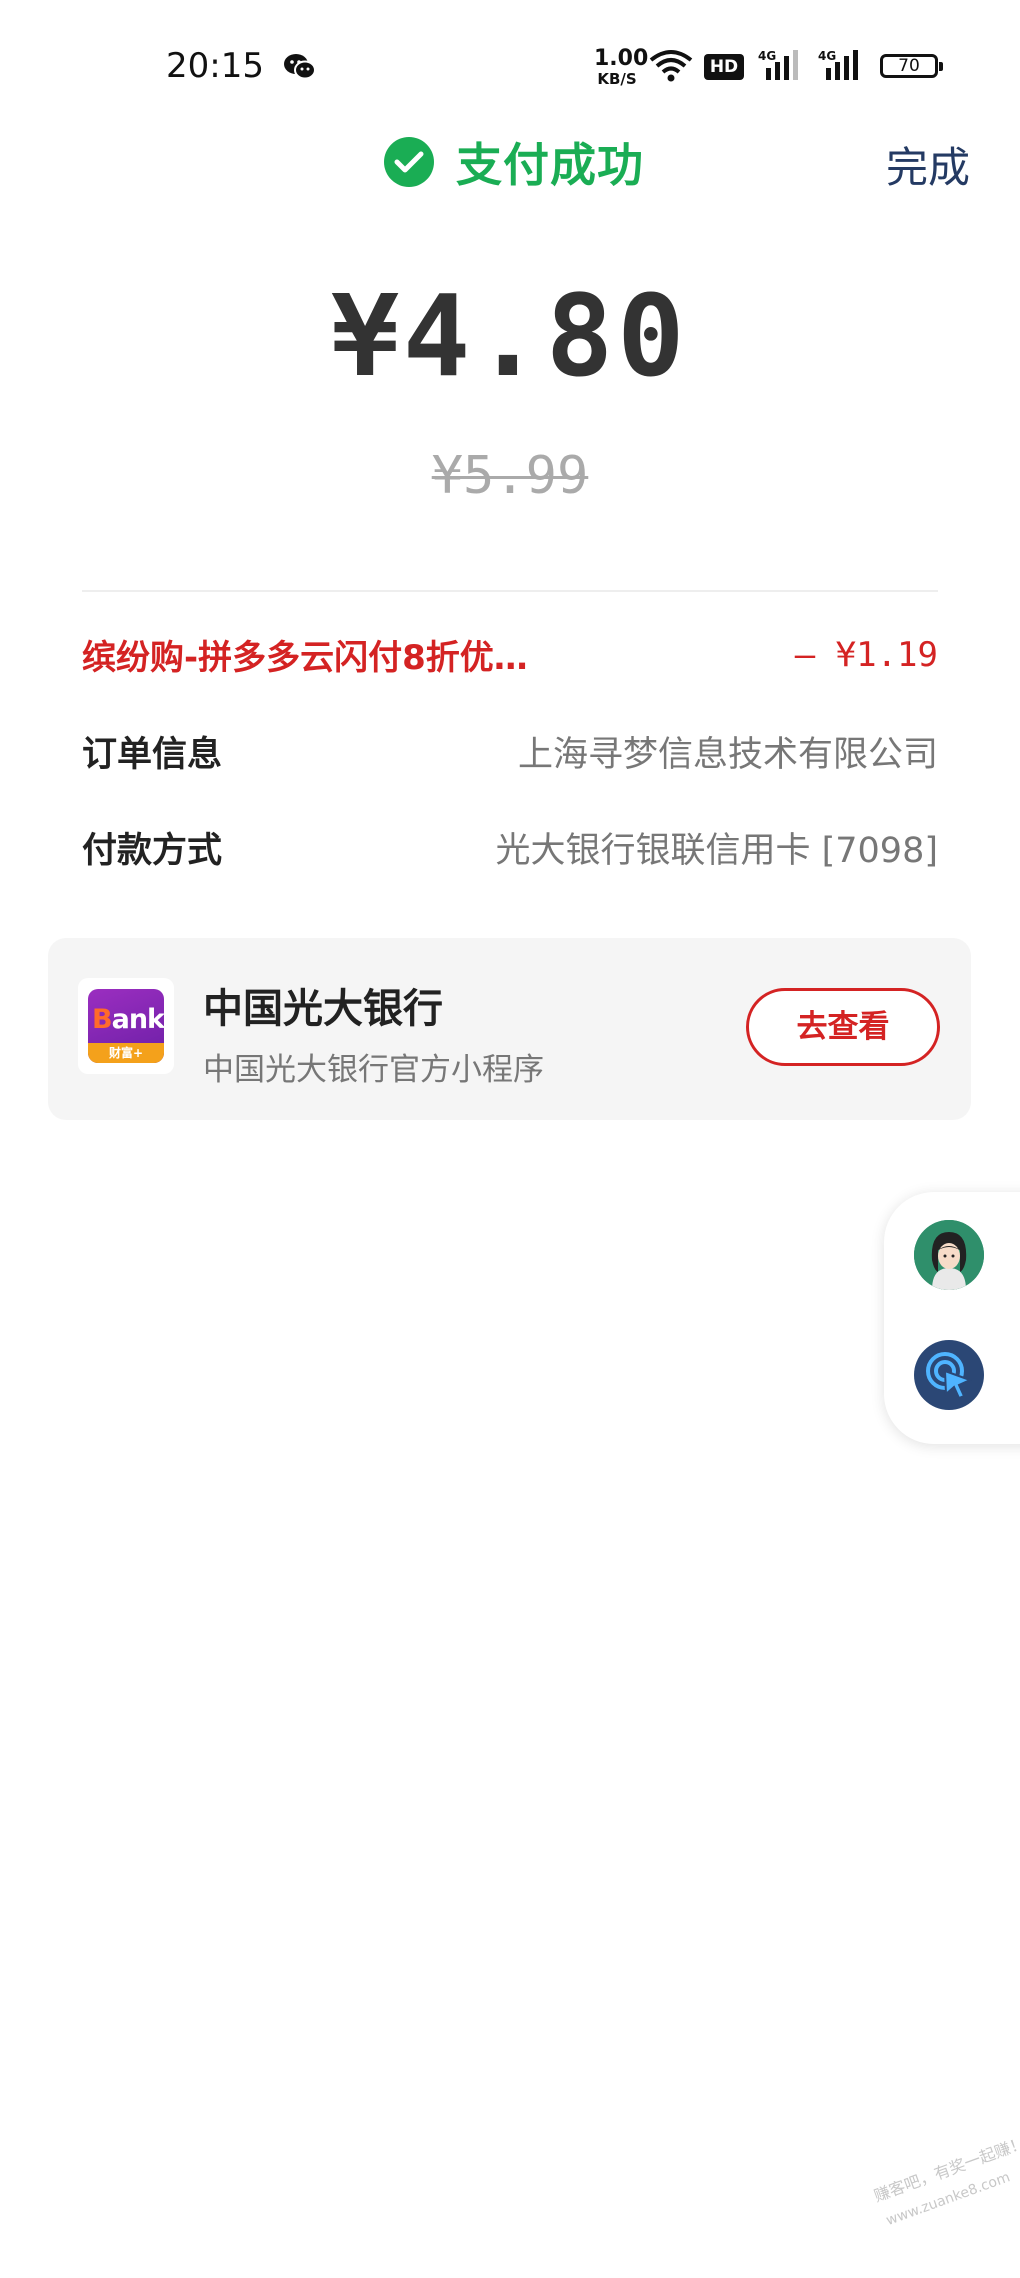  I want to click on payment-method-value: 光大银行银联信用卡 [7098], so click(716, 851).